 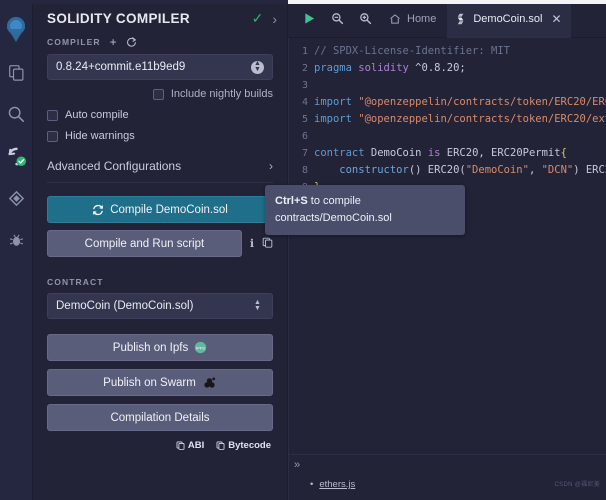 I want to click on sidebar-item-deploy-run, so click(x=16, y=198).